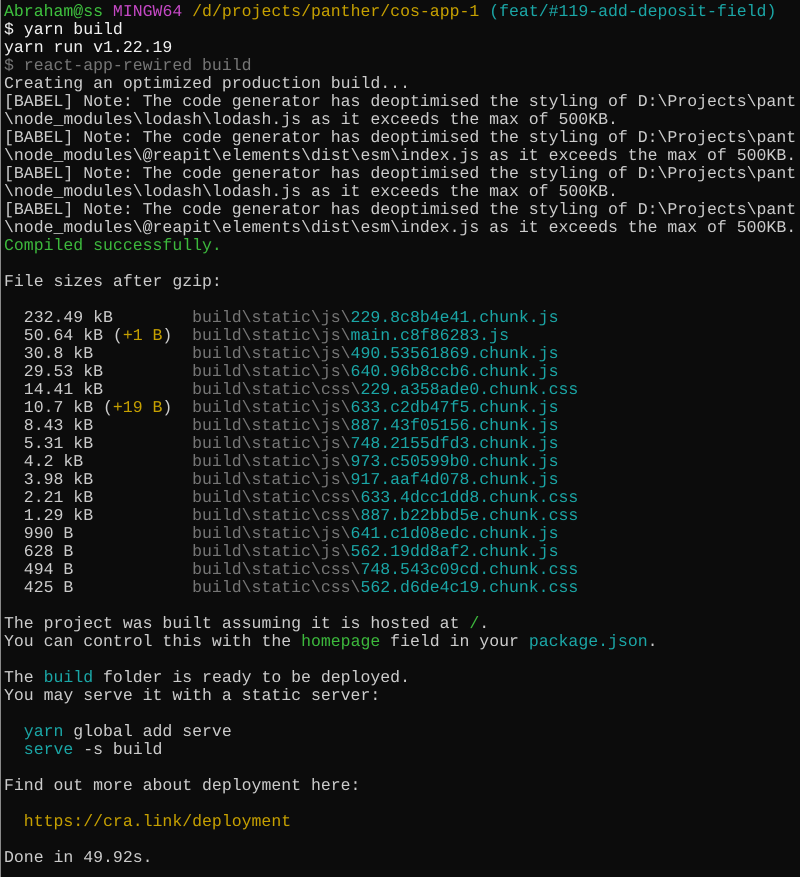  Describe the element at coordinates (128, 66) in the screenshot. I see `terminal-line: $ react-app-rewired build` at that location.